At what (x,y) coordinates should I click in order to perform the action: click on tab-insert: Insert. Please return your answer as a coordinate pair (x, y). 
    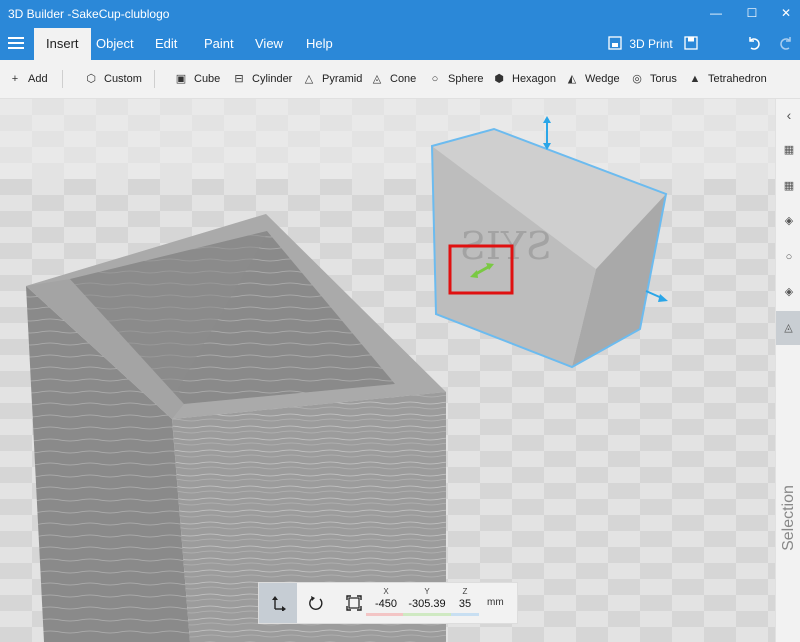
    Looking at the image, I should click on (62, 44).